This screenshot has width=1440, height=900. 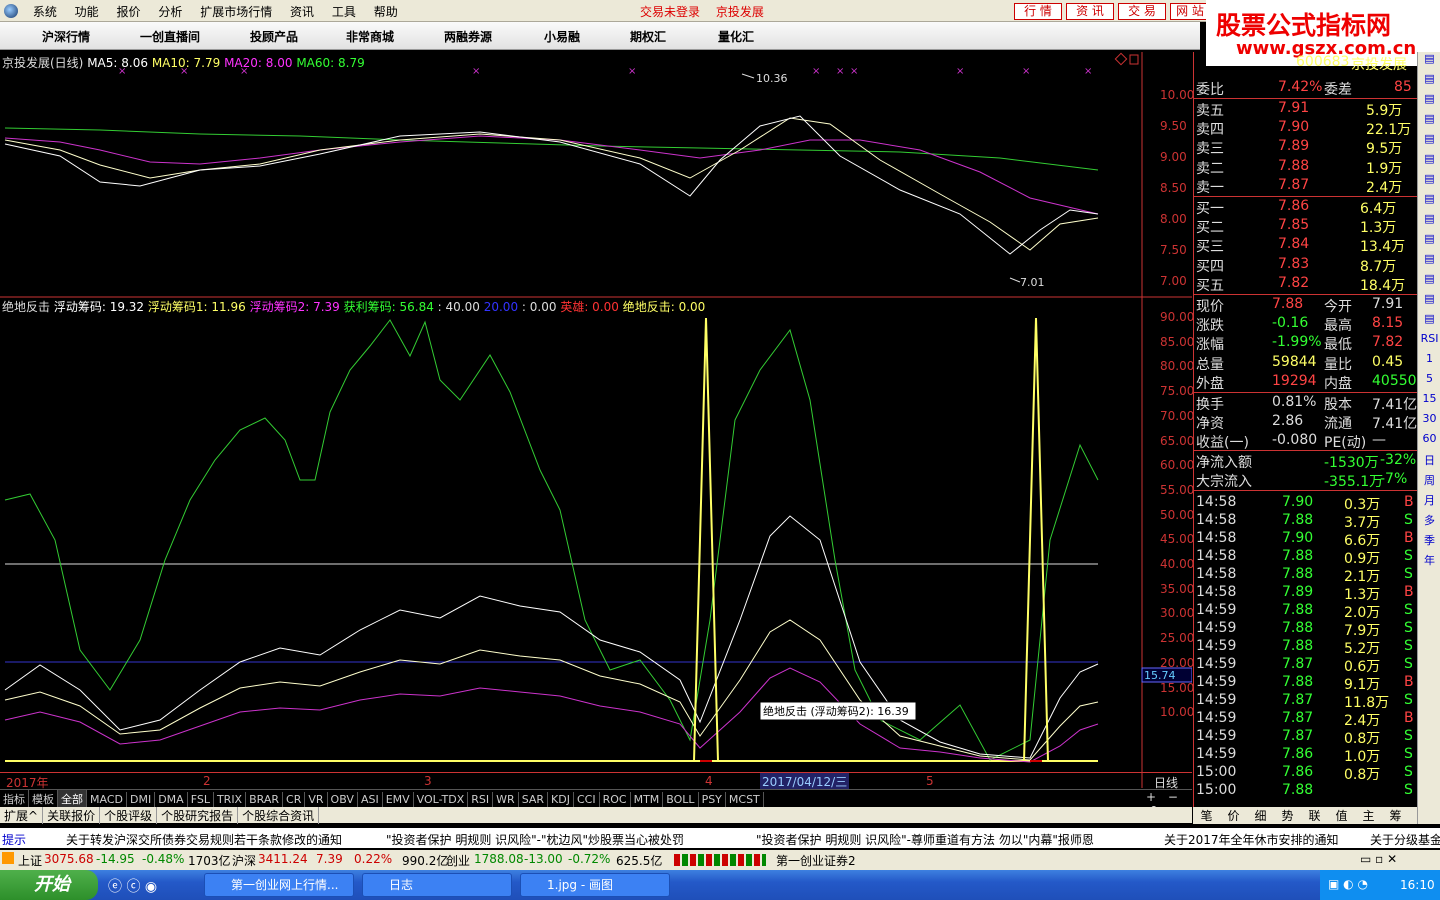 What do you see at coordinates (1251, 839) in the screenshot?
I see `ticker-news-4: 关于2017年全年休市安排的通知` at bounding box center [1251, 839].